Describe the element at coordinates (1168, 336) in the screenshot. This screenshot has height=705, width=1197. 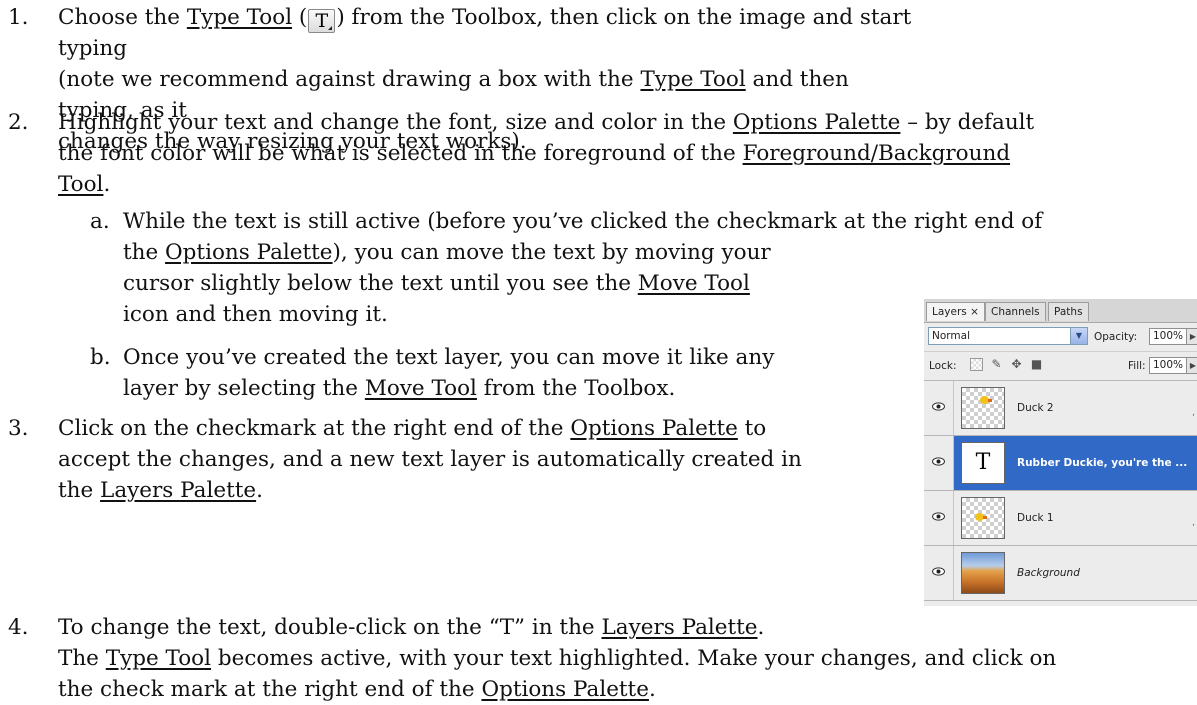
I see `opacity-field: 100%` at that location.